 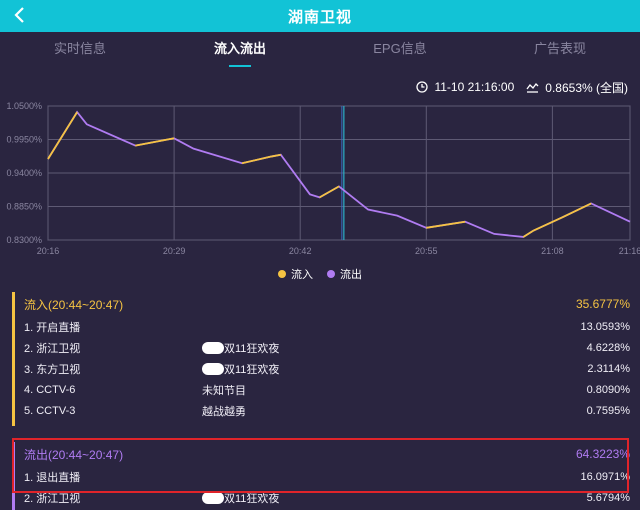 I want to click on rating-readout: 0.8653% (全国), so click(x=586, y=87).